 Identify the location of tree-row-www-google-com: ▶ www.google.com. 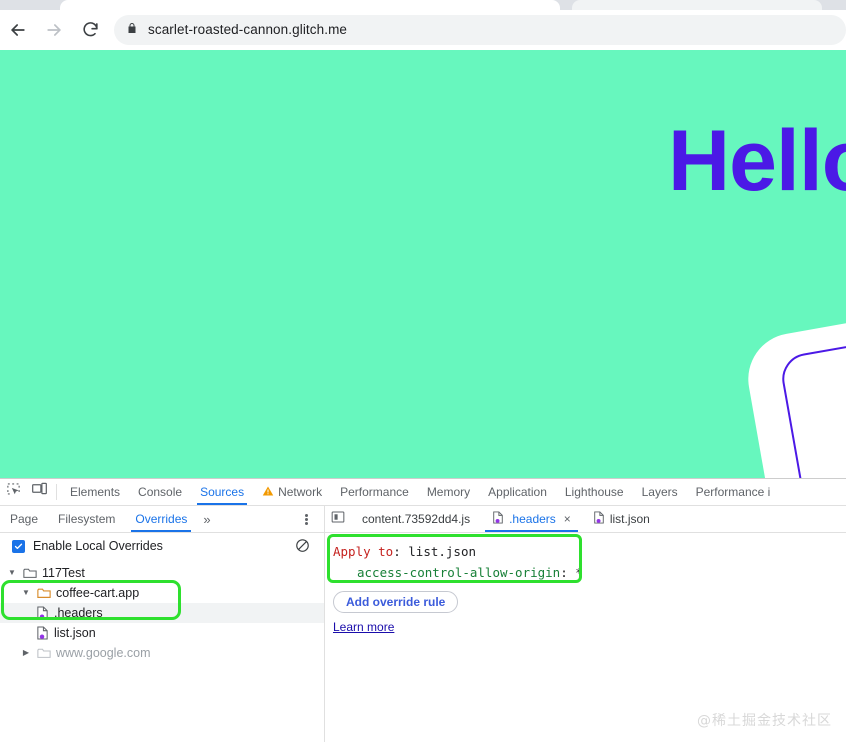
(162, 653).